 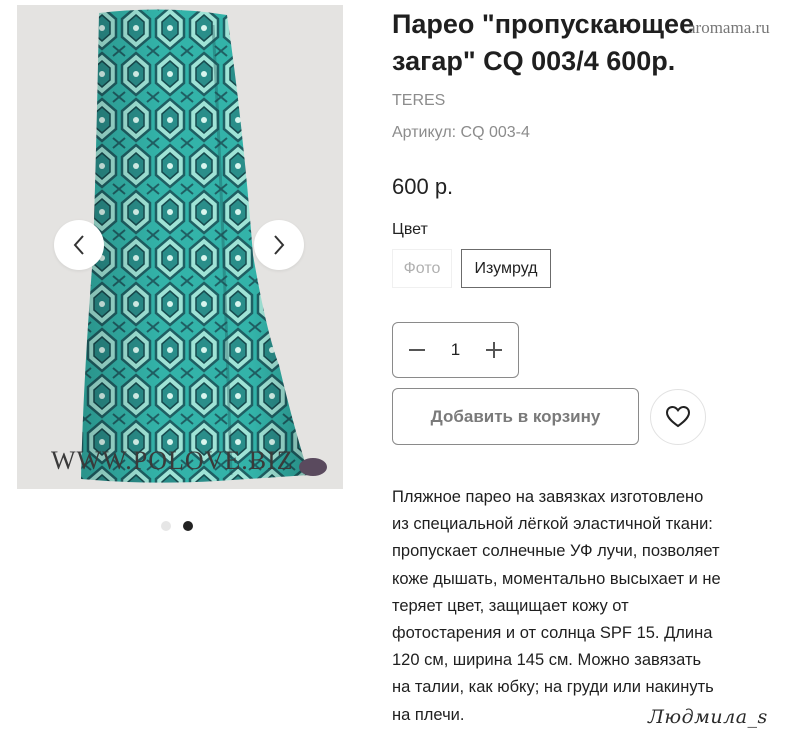 I want to click on heart-icon, so click(x=678, y=416).